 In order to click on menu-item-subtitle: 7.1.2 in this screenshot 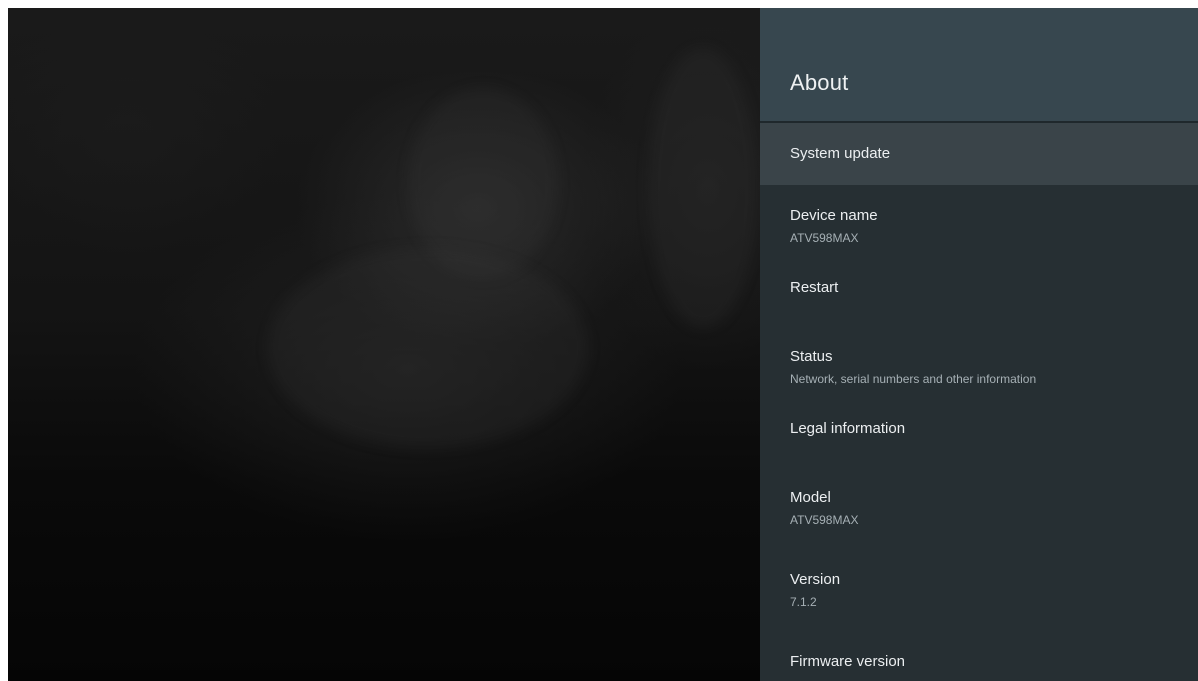, I will do `click(803, 602)`.